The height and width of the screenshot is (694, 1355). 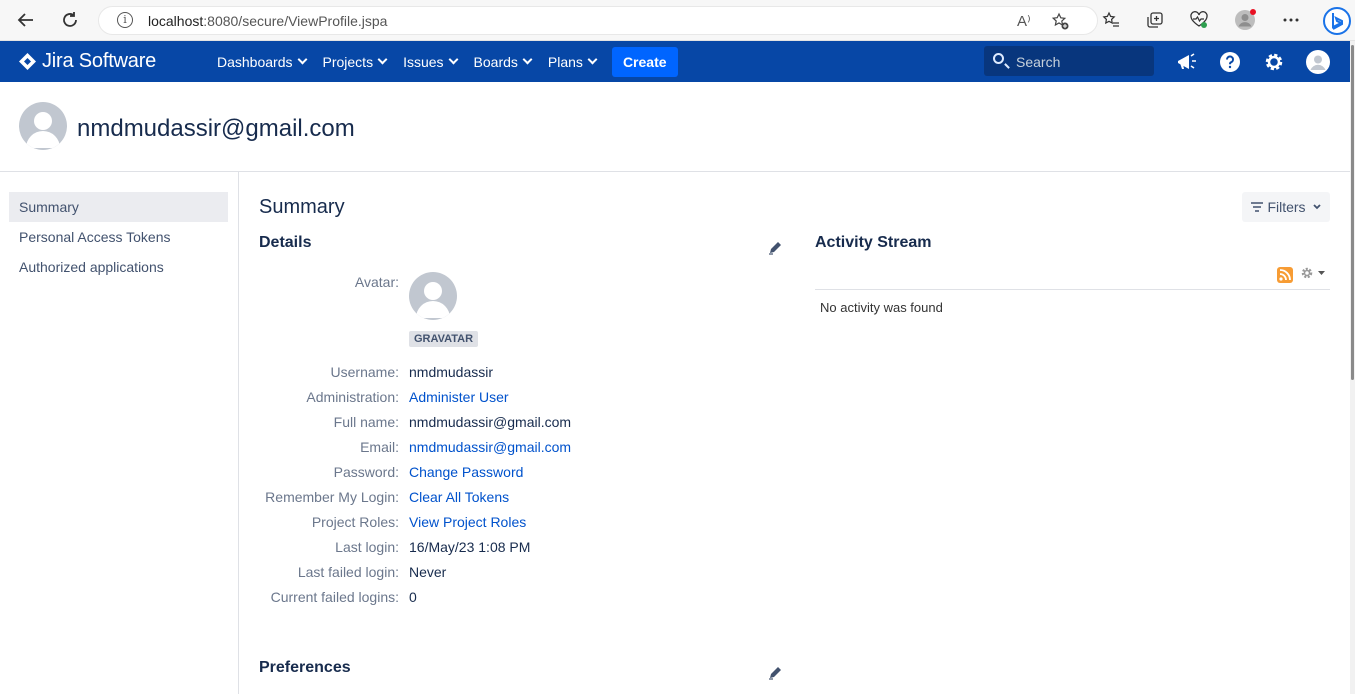 I want to click on search-icon, so click(x=998, y=58).